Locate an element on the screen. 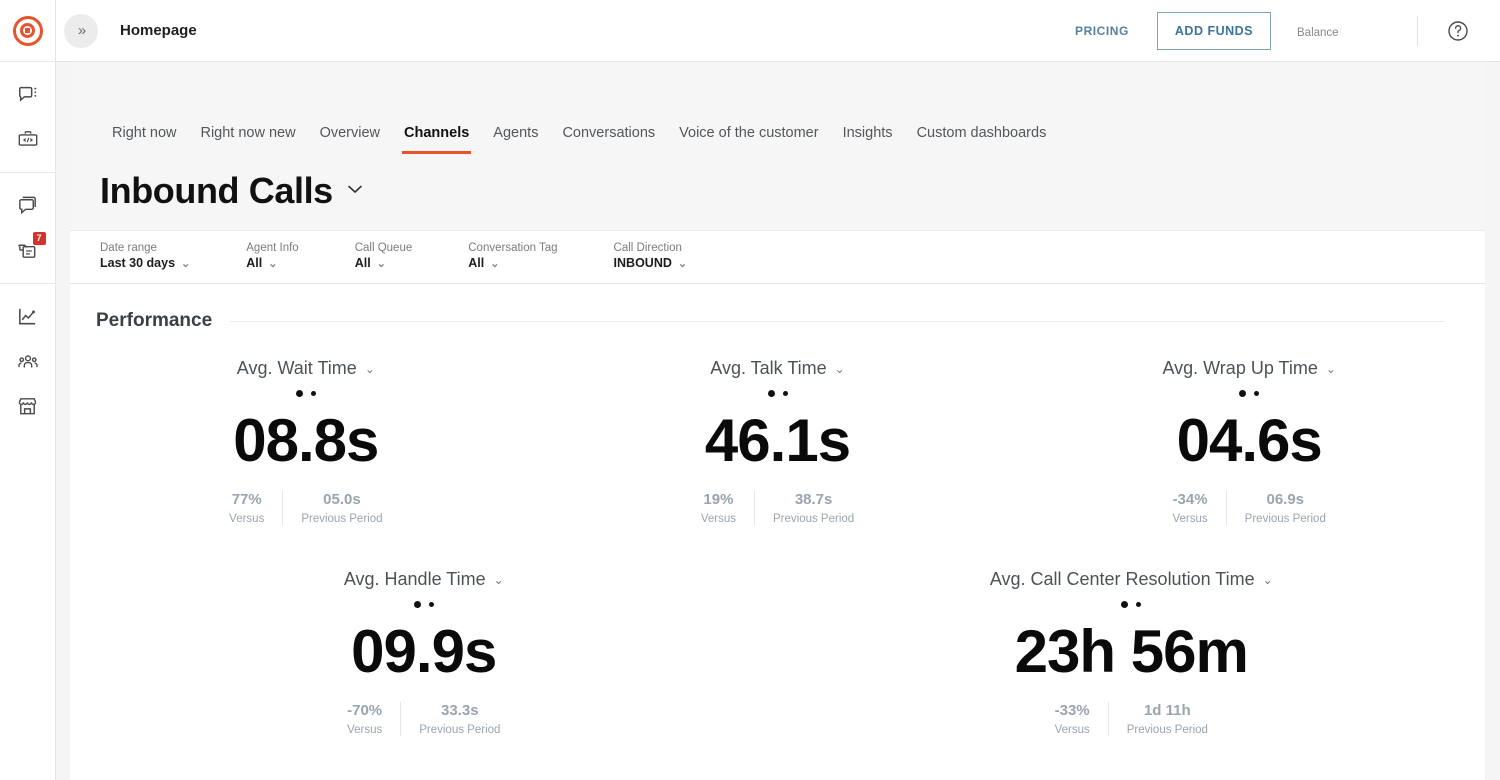  metric-title: Avg. Wrap Up Time ⌄ is located at coordinates (1248, 368).